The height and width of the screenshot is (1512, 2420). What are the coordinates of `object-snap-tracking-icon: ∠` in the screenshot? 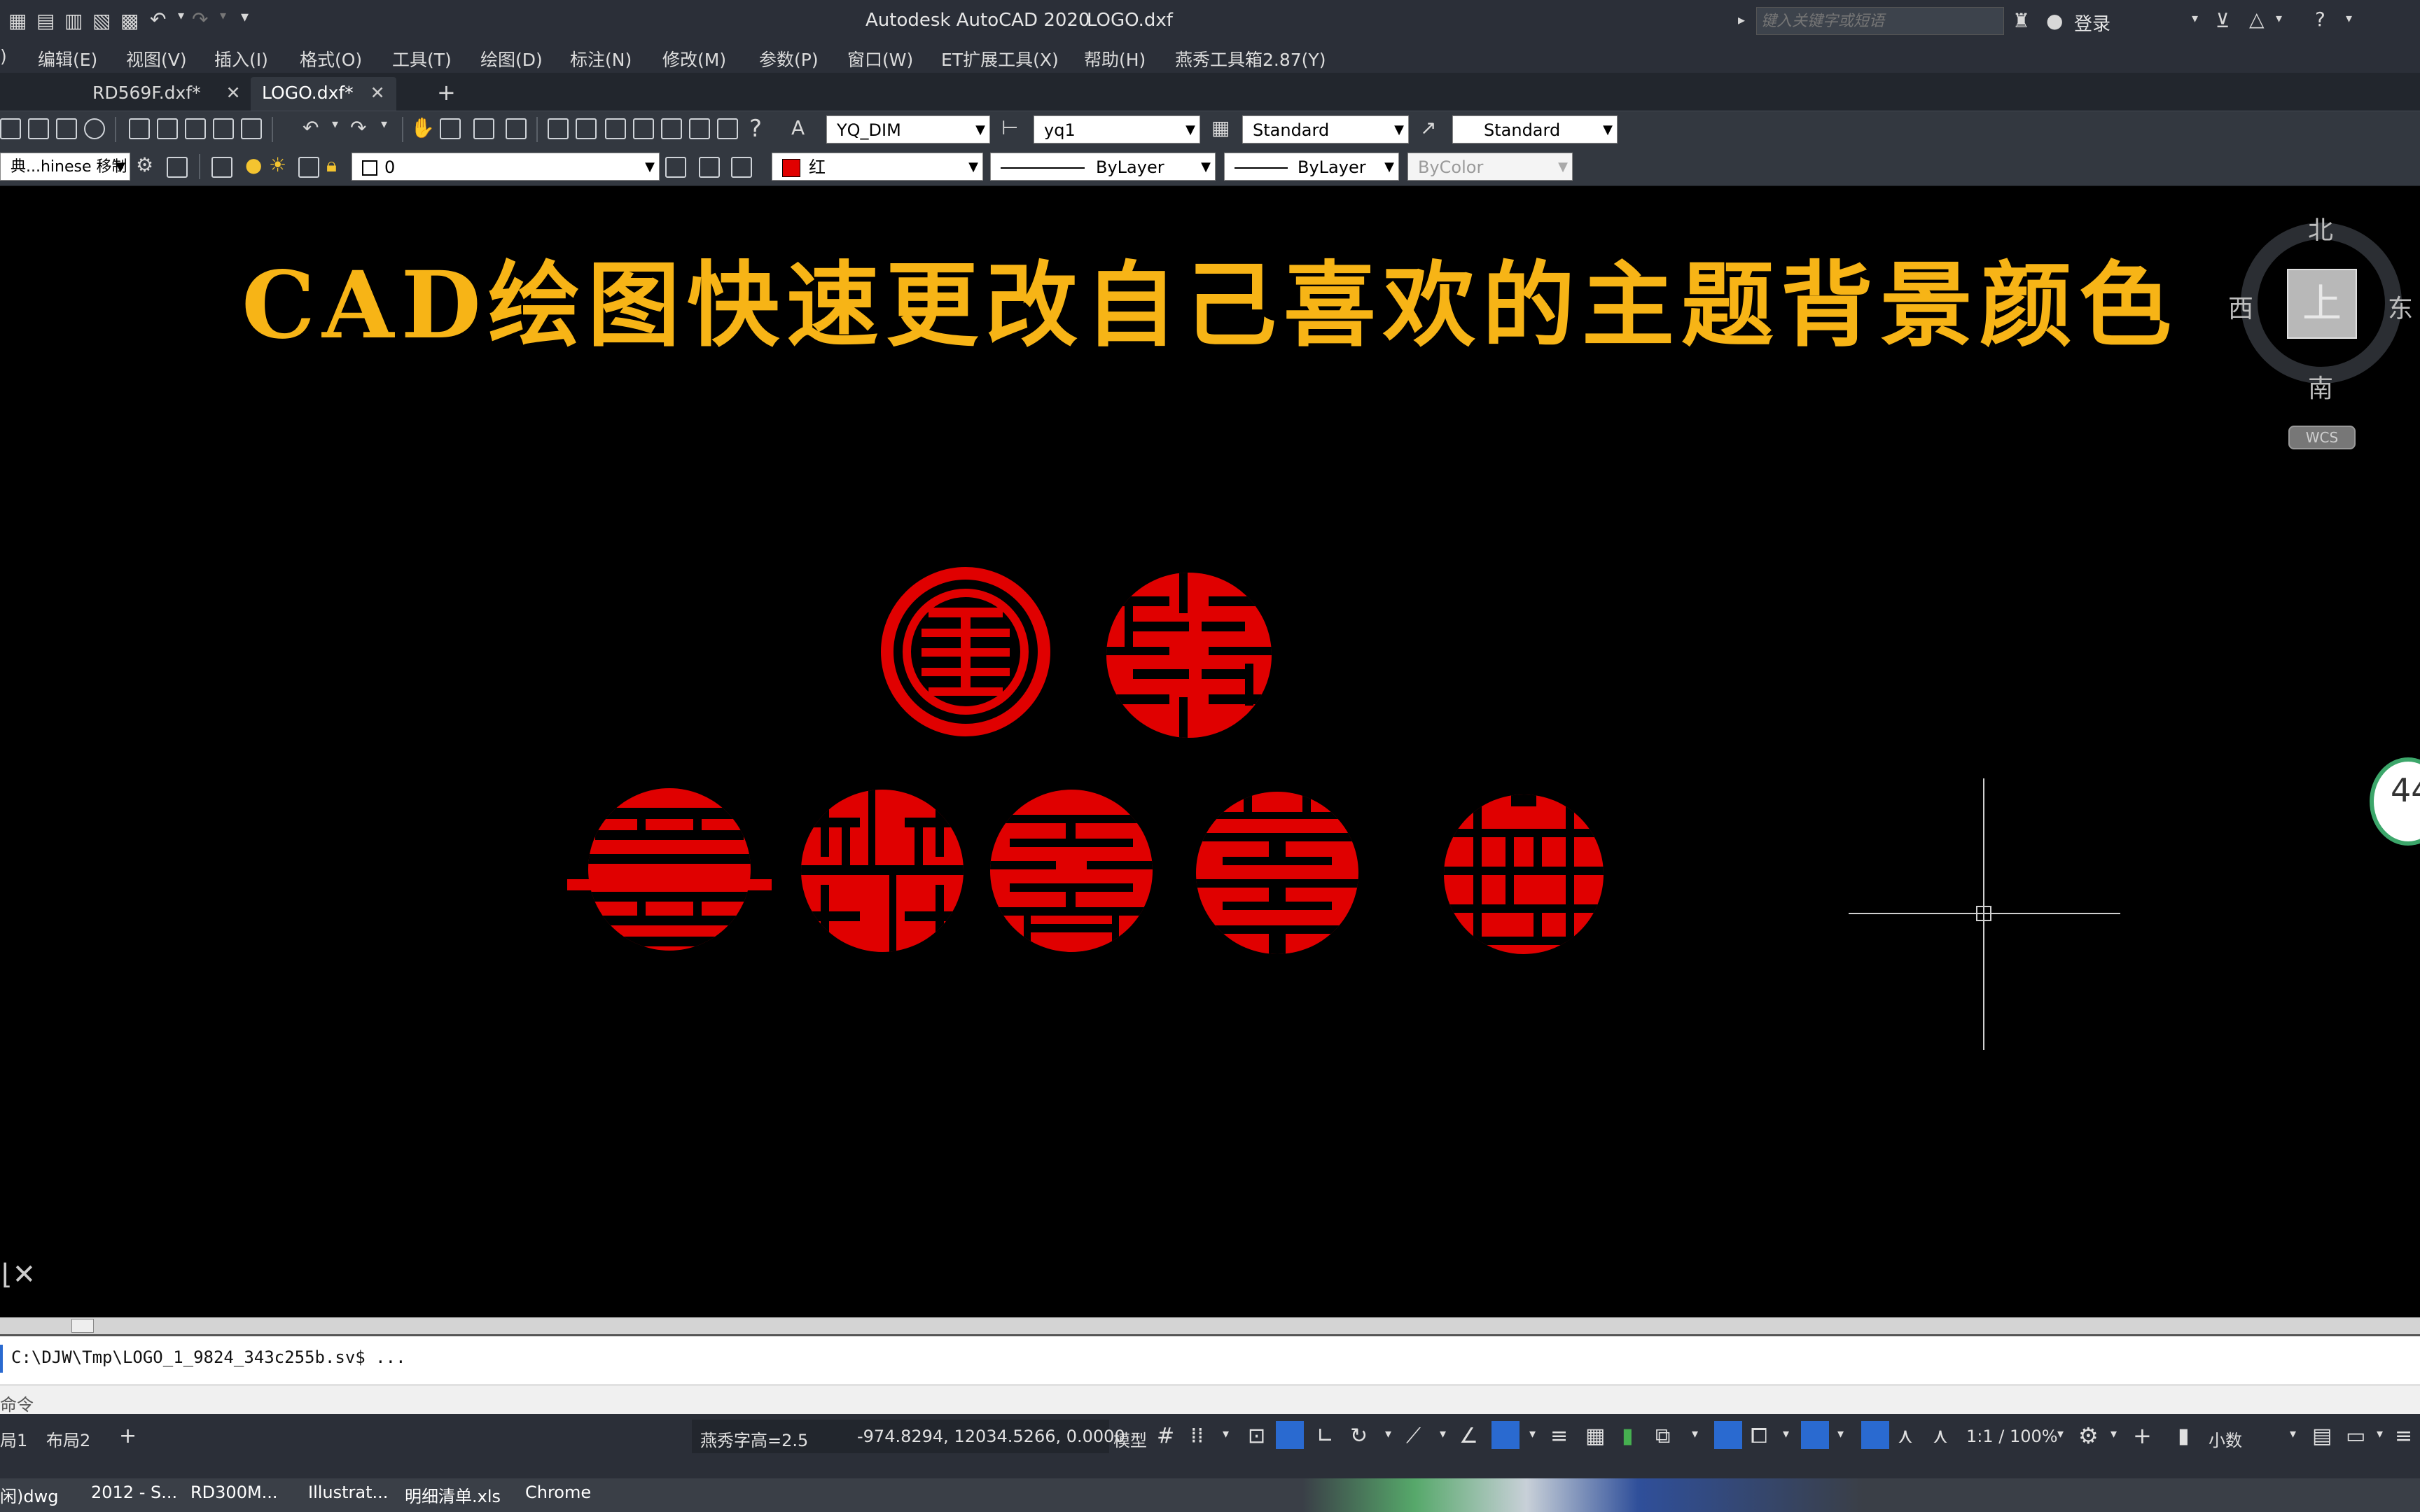 It's located at (1468, 1436).